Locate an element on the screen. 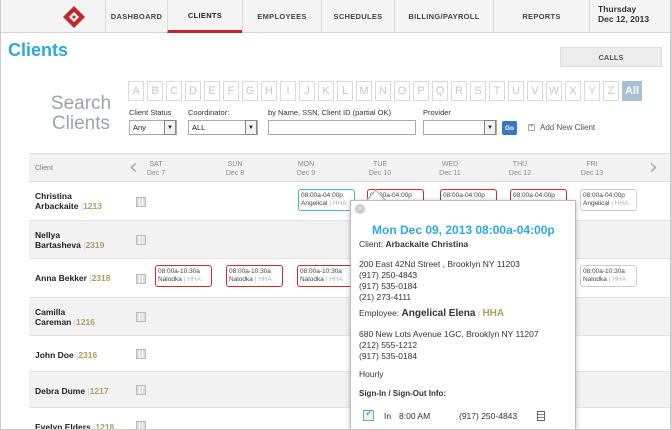 The height and width of the screenshot is (430, 671). chevron-right-icon: › is located at coordinates (653, 168).